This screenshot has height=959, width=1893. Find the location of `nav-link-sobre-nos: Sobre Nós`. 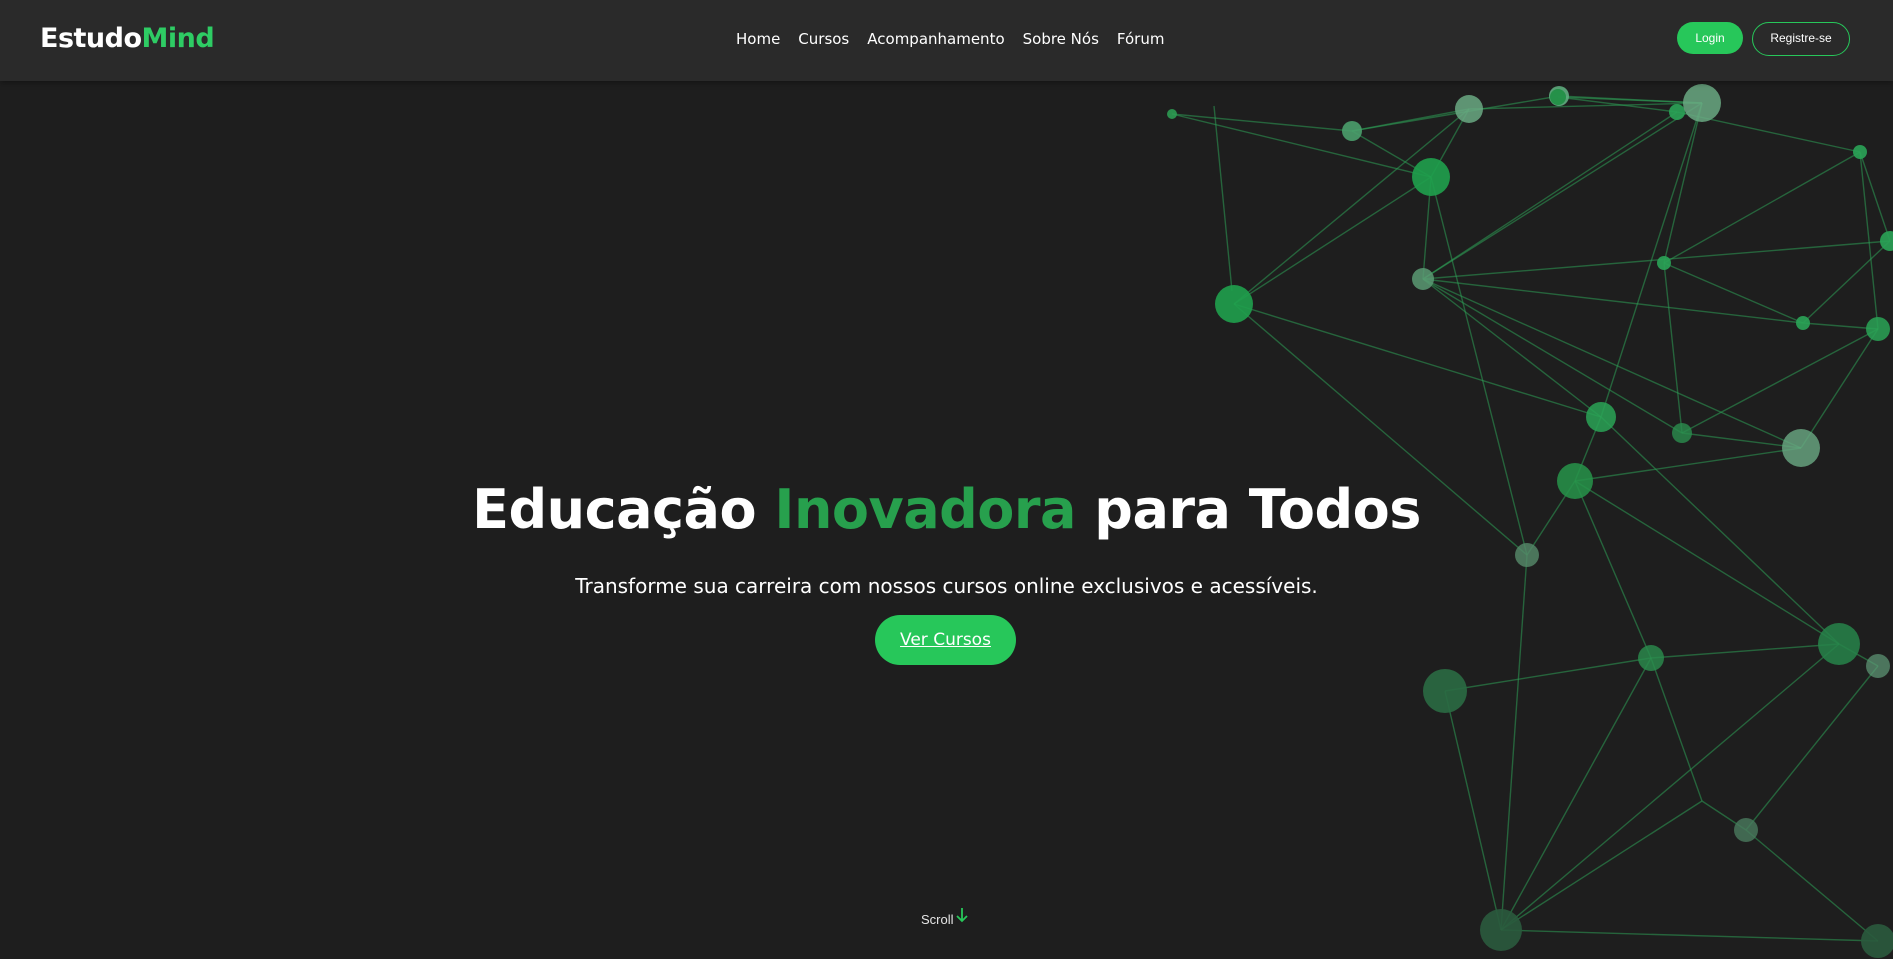

nav-link-sobre-nos: Sobre Nós is located at coordinates (1061, 39).